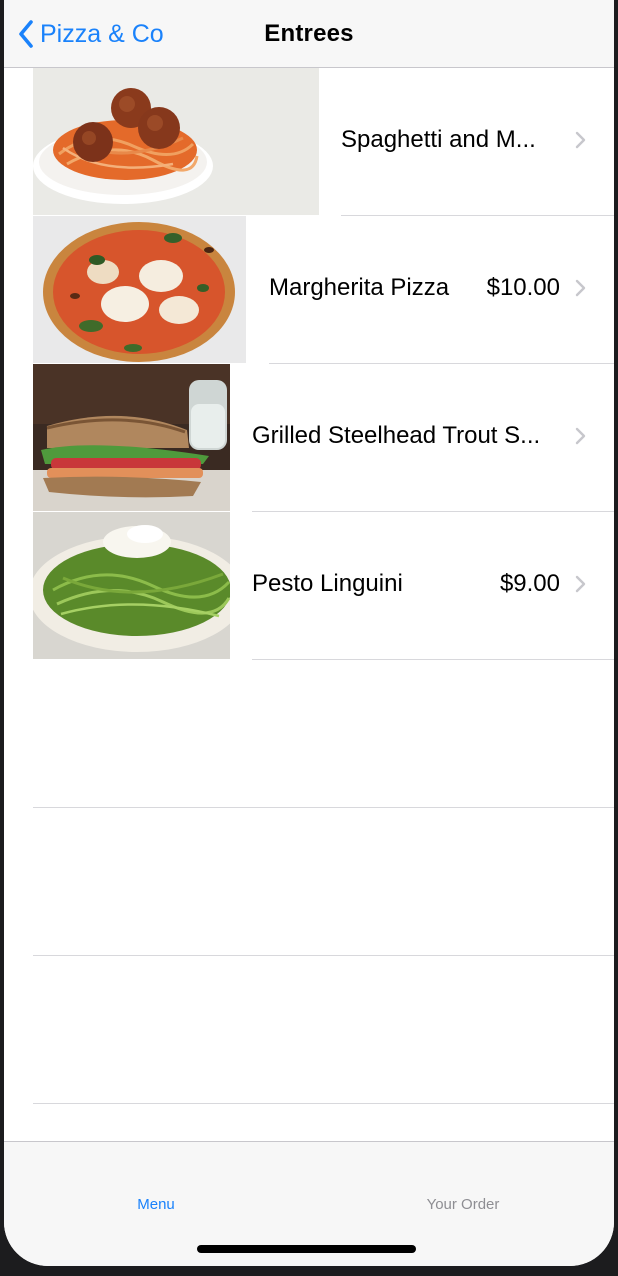 This screenshot has height=1276, width=618. What do you see at coordinates (156, 1204) in the screenshot?
I see `tab-menu: Menu` at bounding box center [156, 1204].